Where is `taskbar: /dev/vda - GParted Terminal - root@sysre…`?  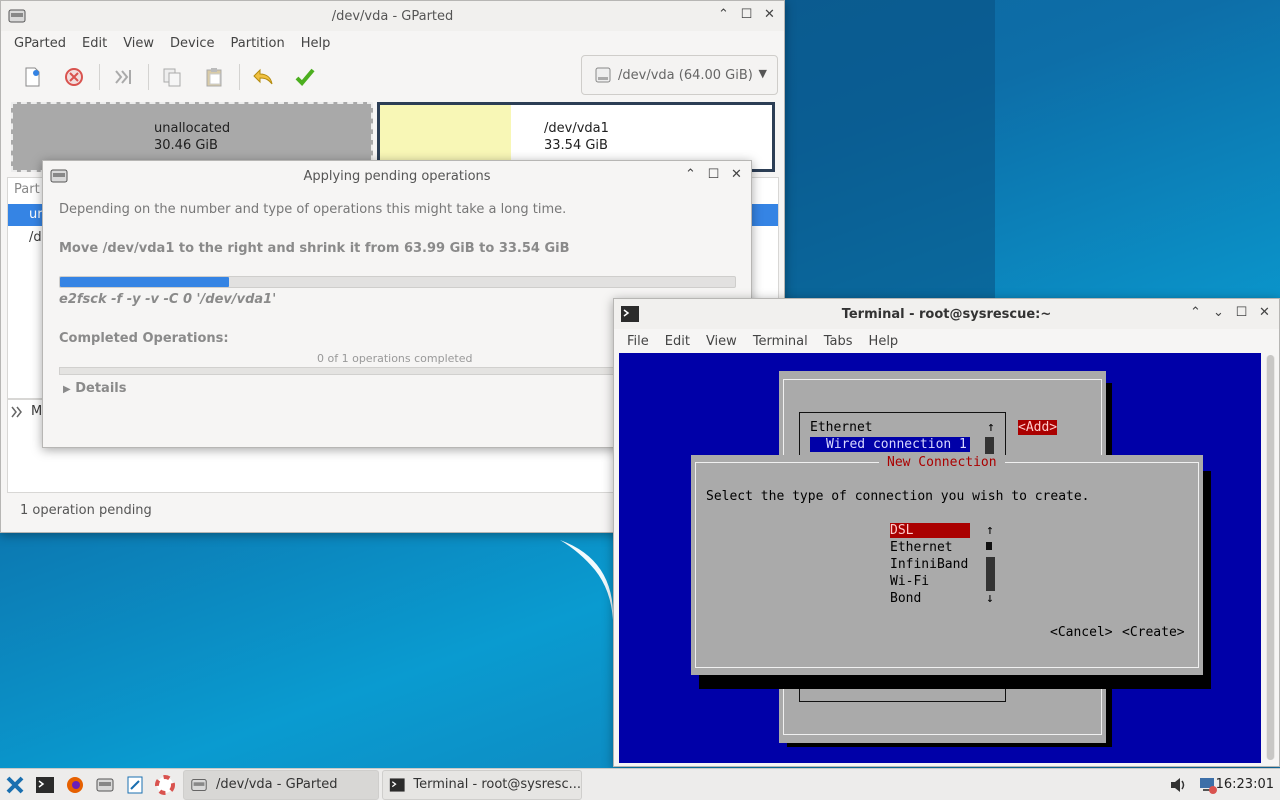
taskbar: /dev/vda - GParted Terminal - root@sysre… is located at coordinates (640, 784).